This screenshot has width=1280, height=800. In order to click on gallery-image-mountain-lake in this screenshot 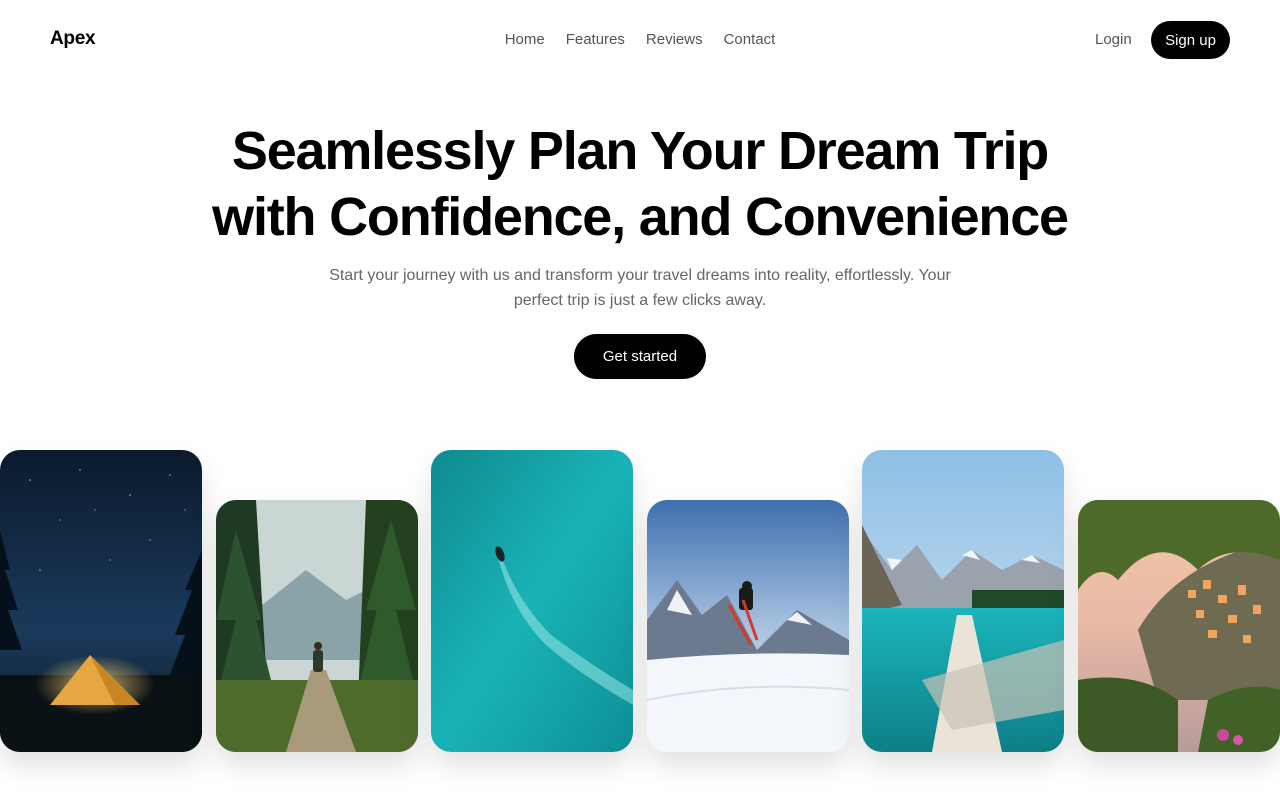, I will do `click(963, 601)`.